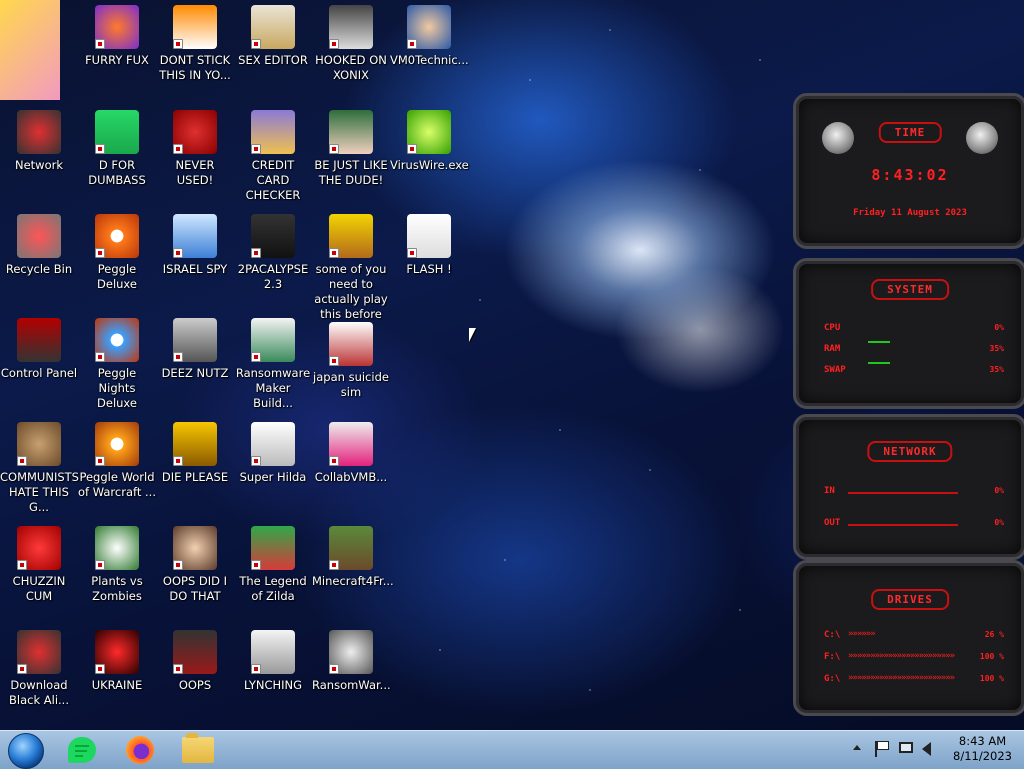  What do you see at coordinates (351, 27) in the screenshot?
I see `xonix-icon` at bounding box center [351, 27].